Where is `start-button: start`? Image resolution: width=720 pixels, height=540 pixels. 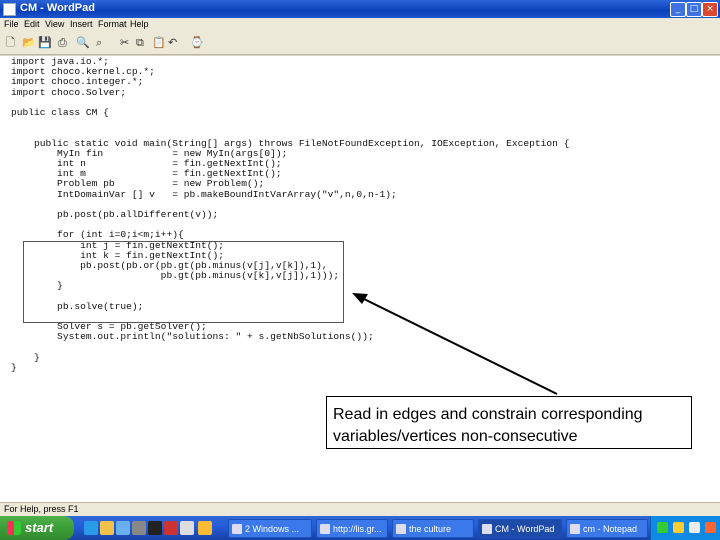
start-button: start is located at coordinates (37, 528).